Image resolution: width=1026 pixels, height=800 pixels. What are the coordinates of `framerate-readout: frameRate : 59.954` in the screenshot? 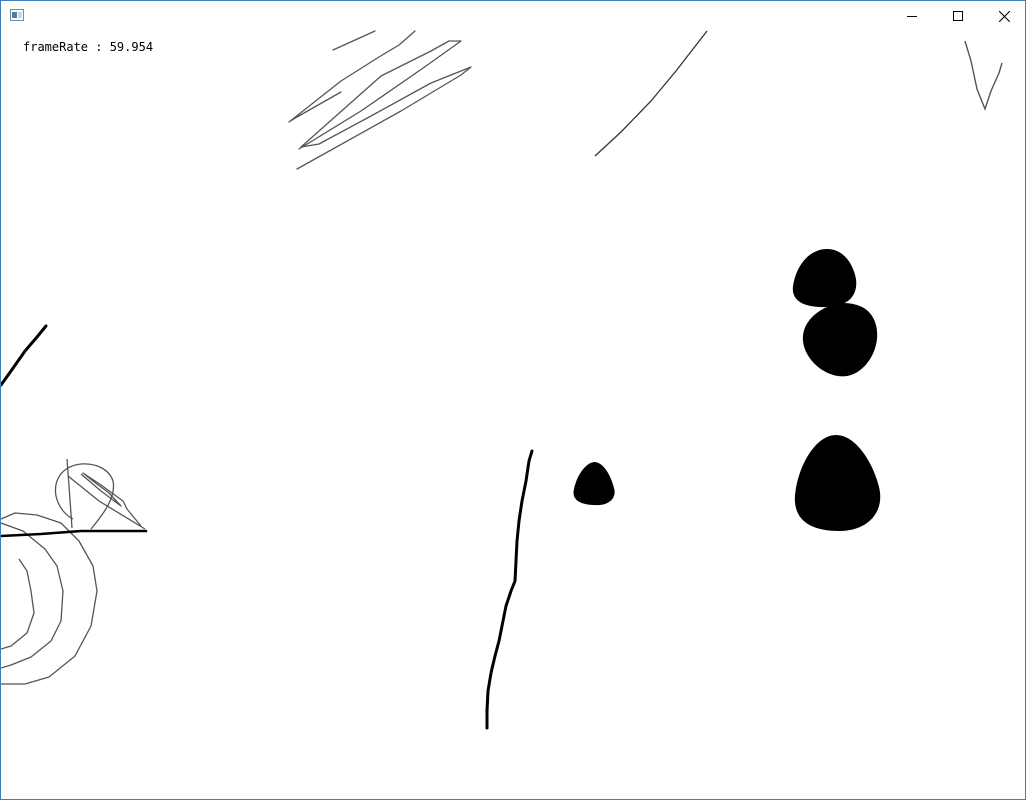 It's located at (88, 47).